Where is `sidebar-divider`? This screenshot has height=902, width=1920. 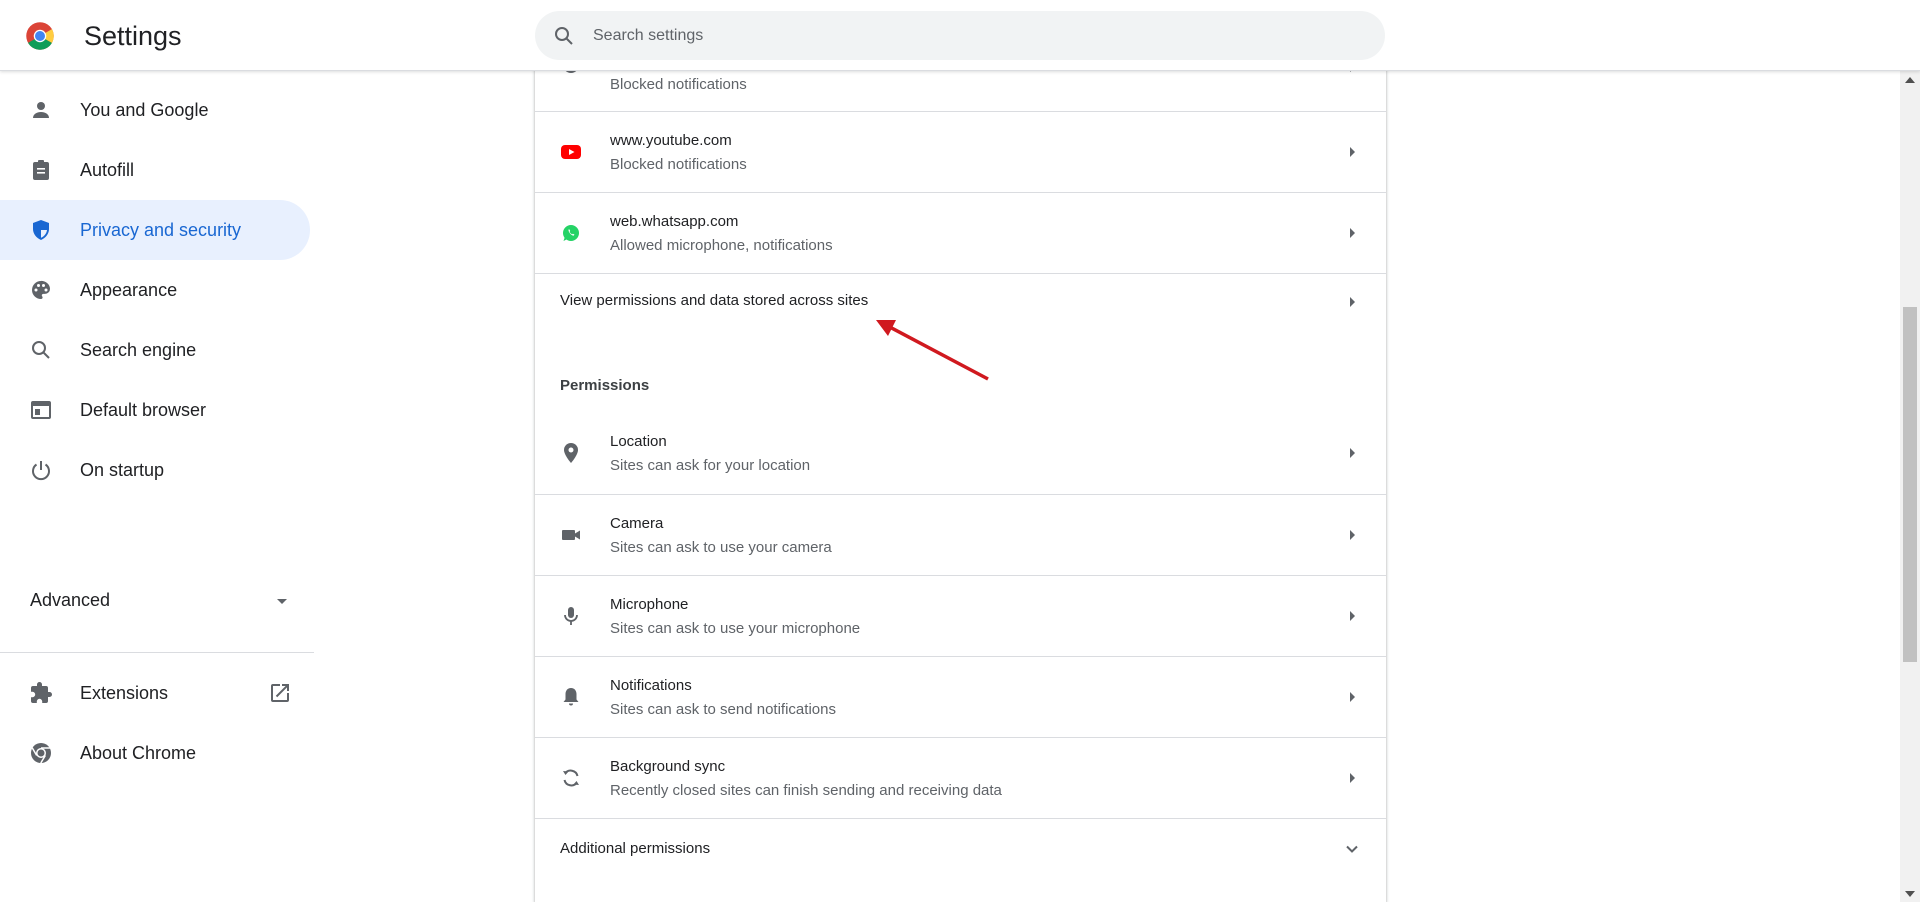 sidebar-divider is located at coordinates (157, 652).